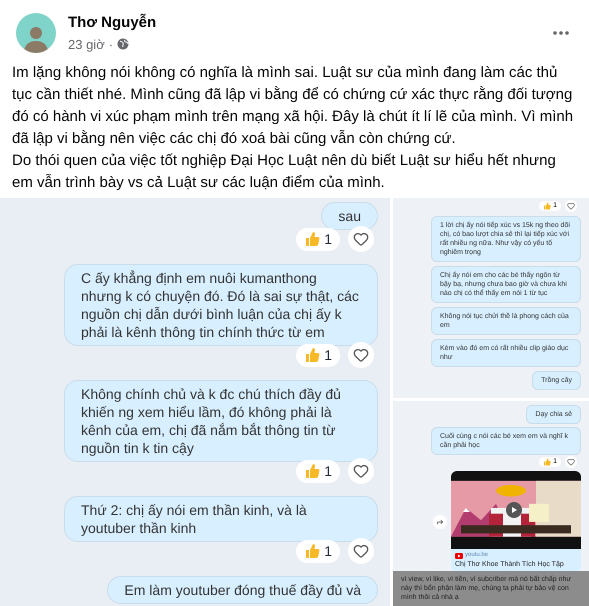  Describe the element at coordinates (561, 33) in the screenshot. I see `more-options-icon` at that location.